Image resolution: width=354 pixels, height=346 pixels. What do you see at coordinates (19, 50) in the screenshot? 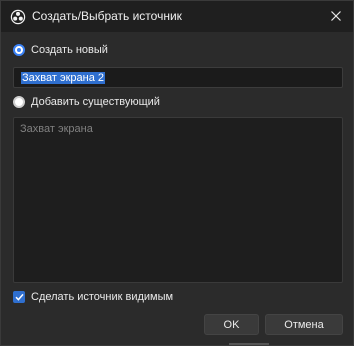
I see `create-new-radio` at bounding box center [19, 50].